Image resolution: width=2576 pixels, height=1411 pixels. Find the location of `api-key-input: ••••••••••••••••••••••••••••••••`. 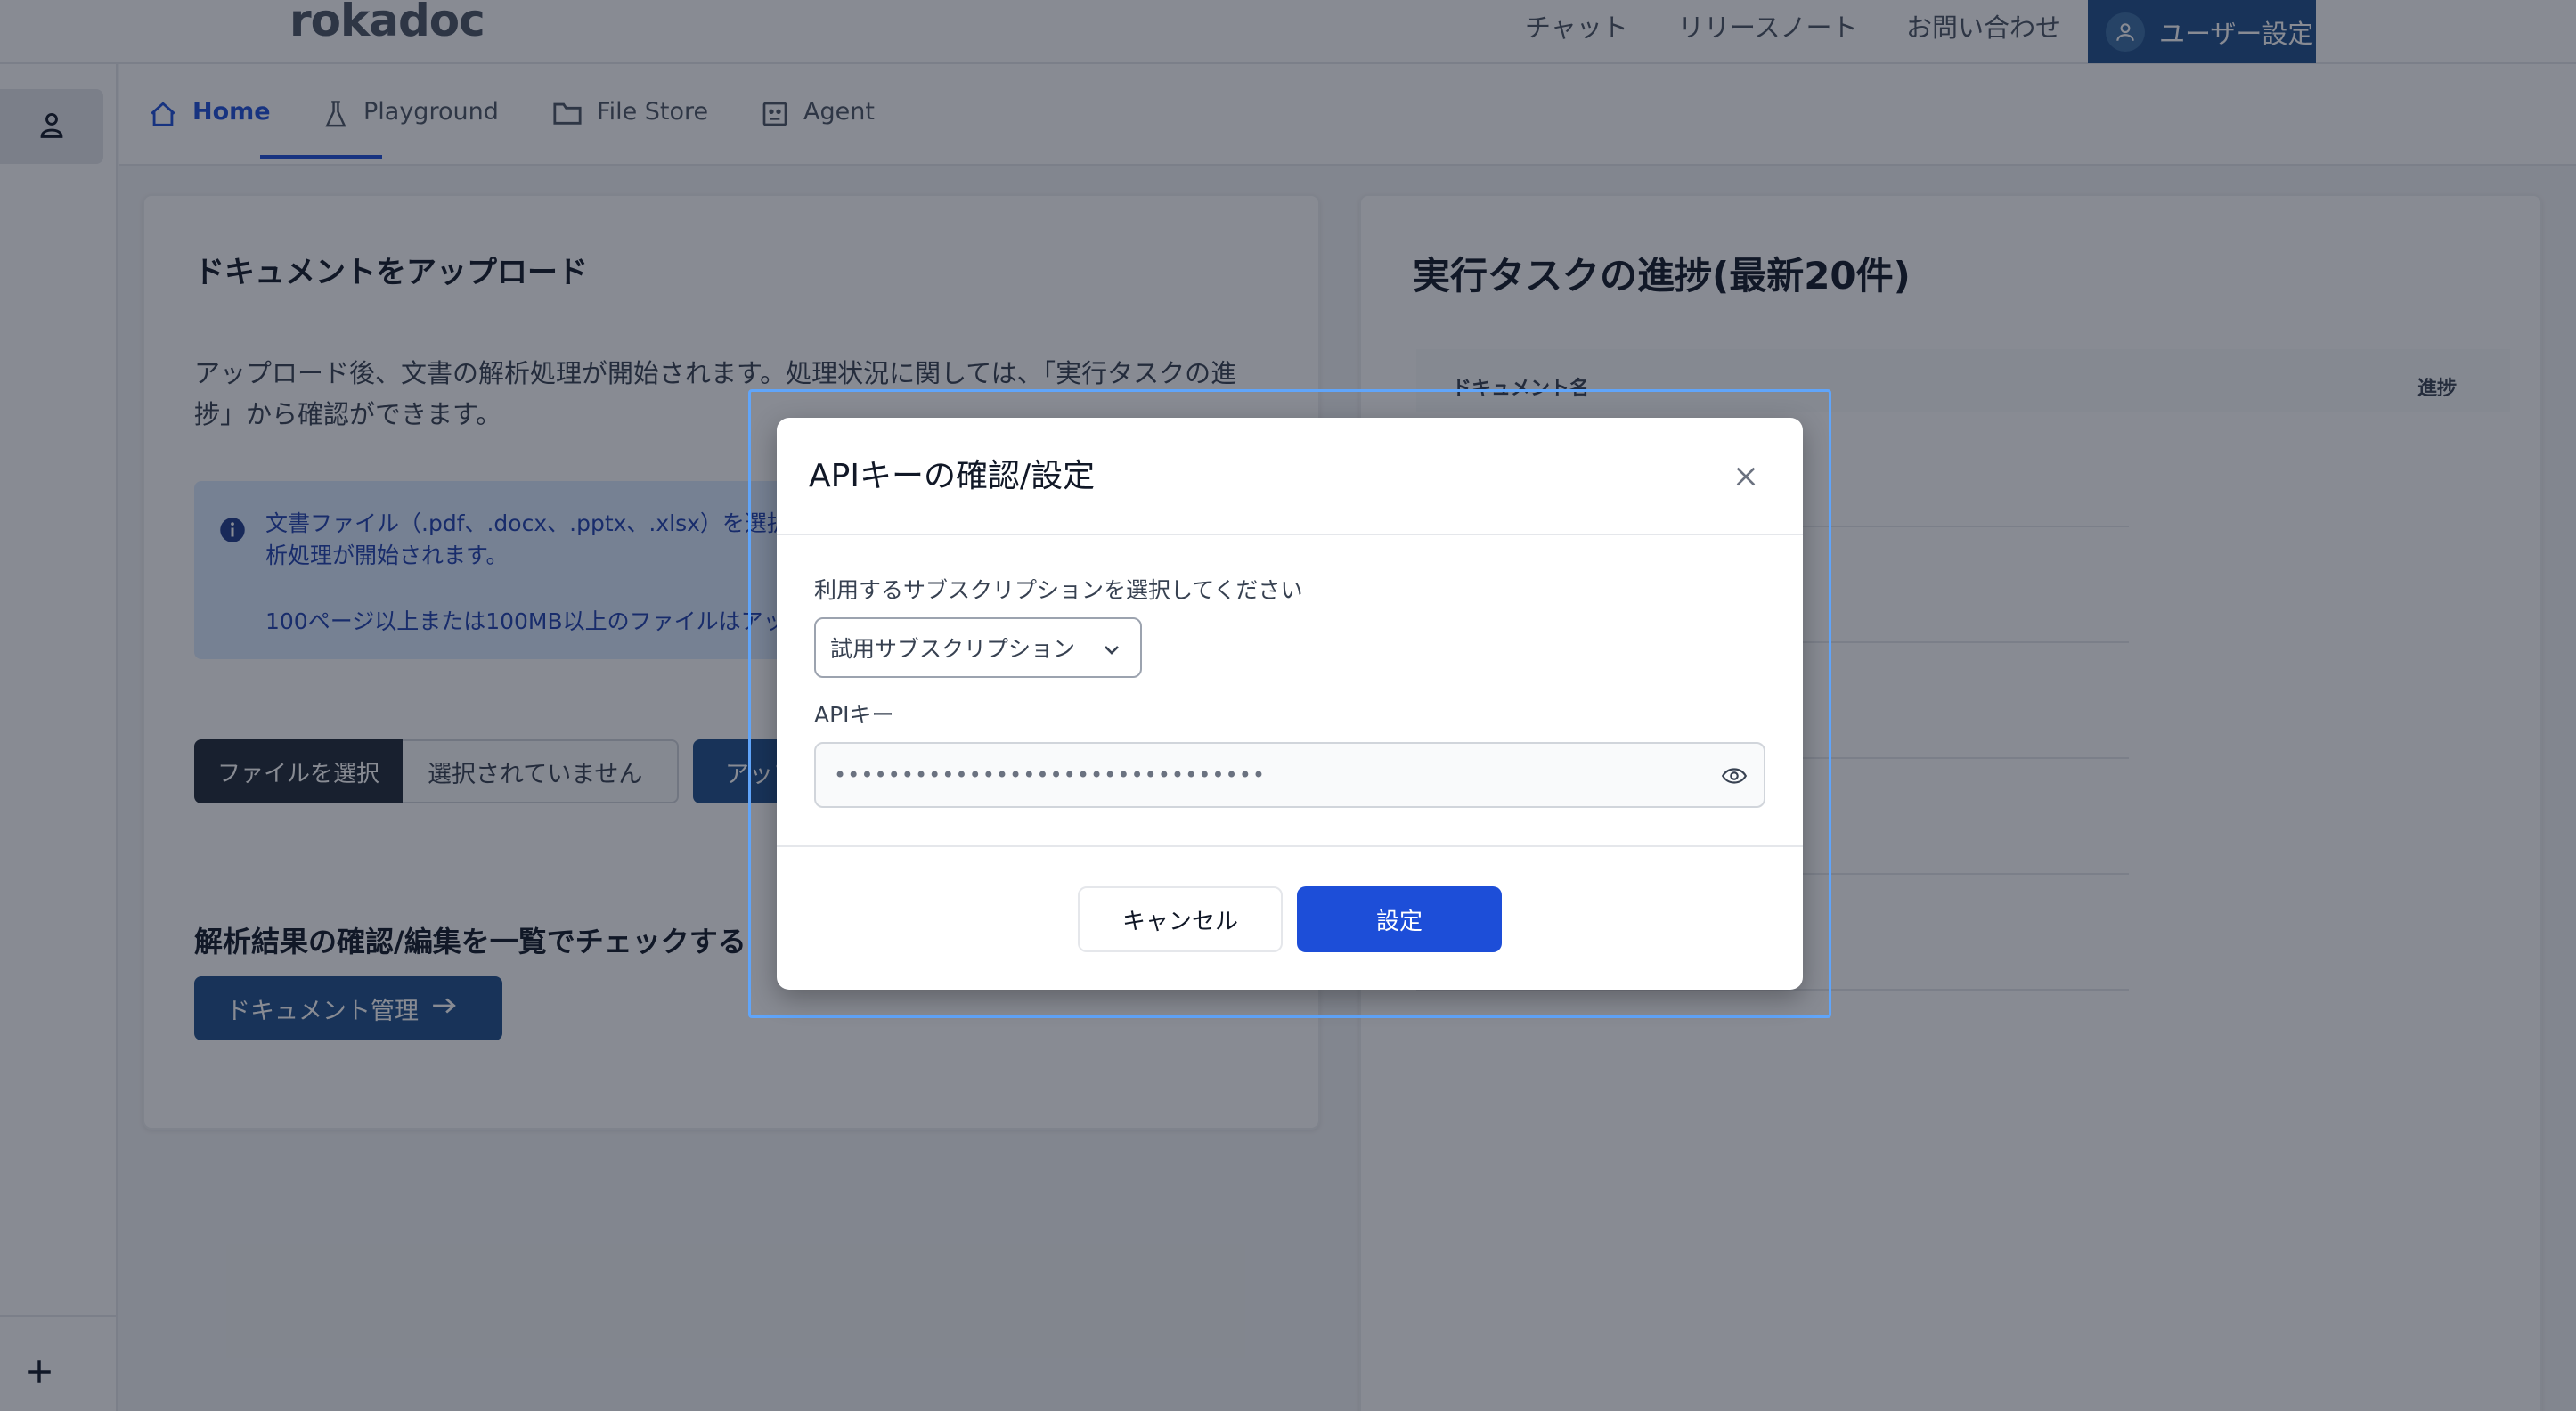

api-key-input: •••••••••••••••••••••••••••••••• is located at coordinates (1289, 775).